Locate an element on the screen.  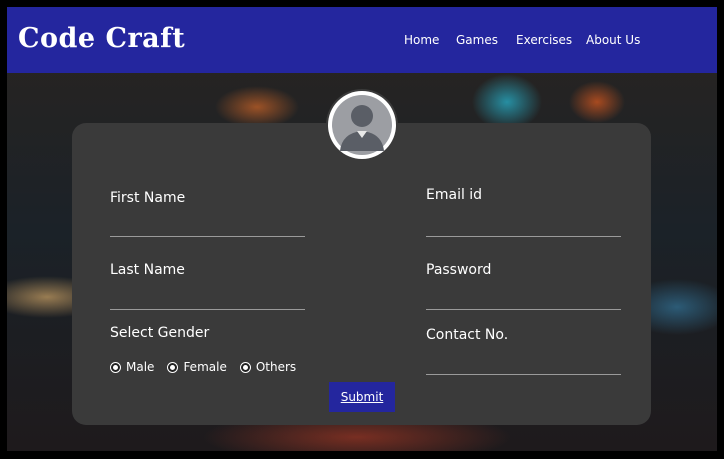
password-label: Password is located at coordinates (459, 270).